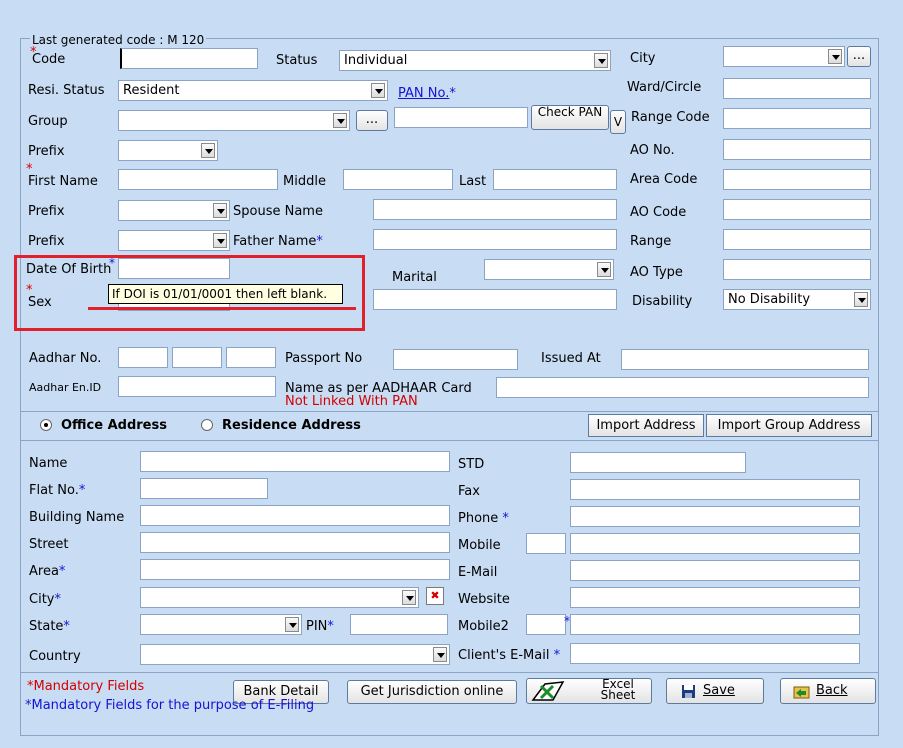 The height and width of the screenshot is (748, 903). What do you see at coordinates (143, 357) in the screenshot?
I see `aadhar-part1-input` at bounding box center [143, 357].